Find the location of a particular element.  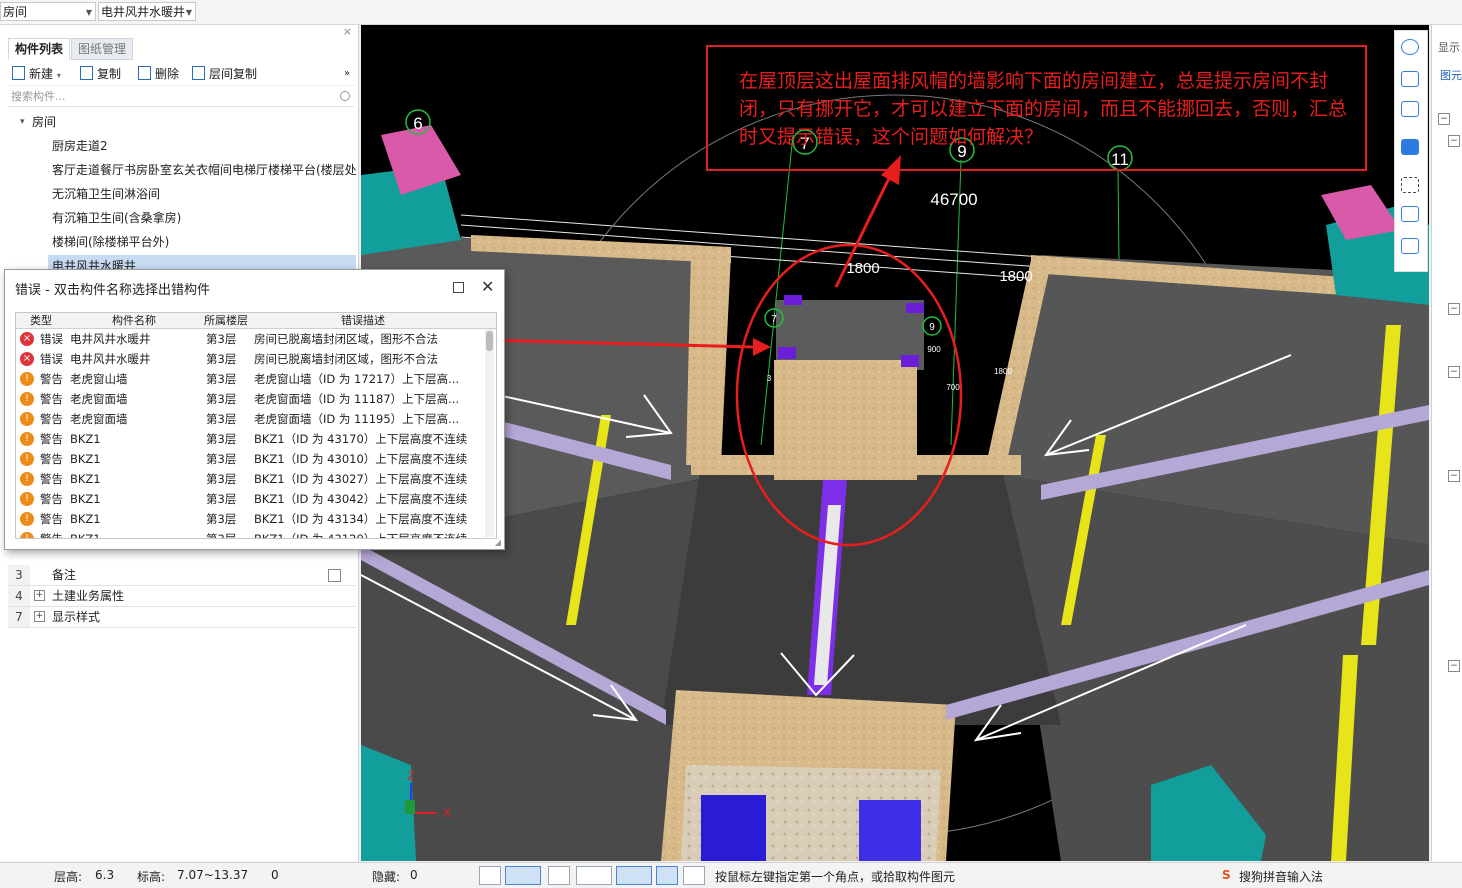

ime-logo-icon: S is located at coordinates (1226, 875).